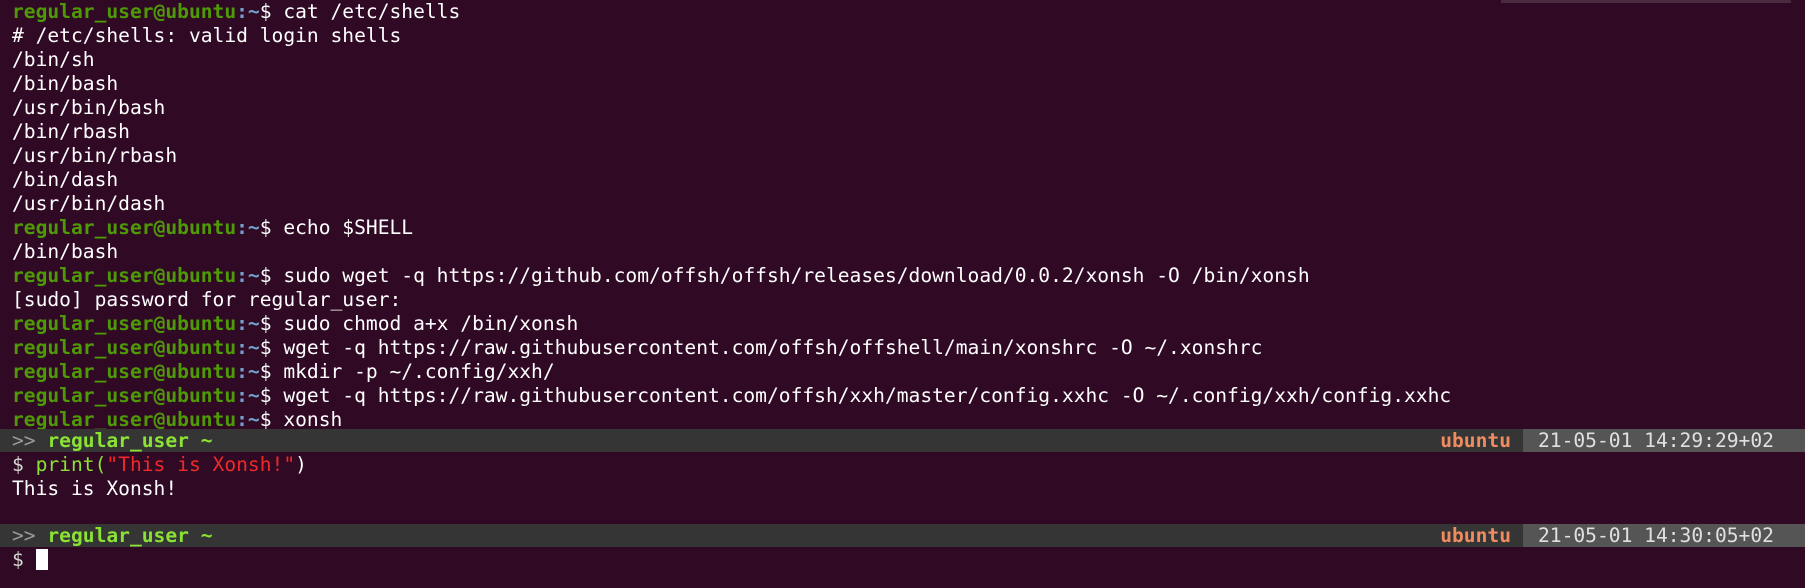  Describe the element at coordinates (53, 59) in the screenshot. I see `output-line: /bin/sh` at that location.